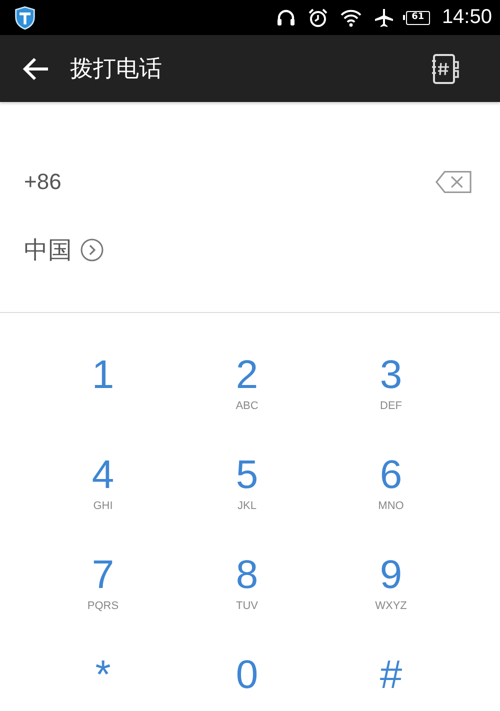  Describe the element at coordinates (103, 481) in the screenshot. I see `dial-key: 4 GHI` at that location.